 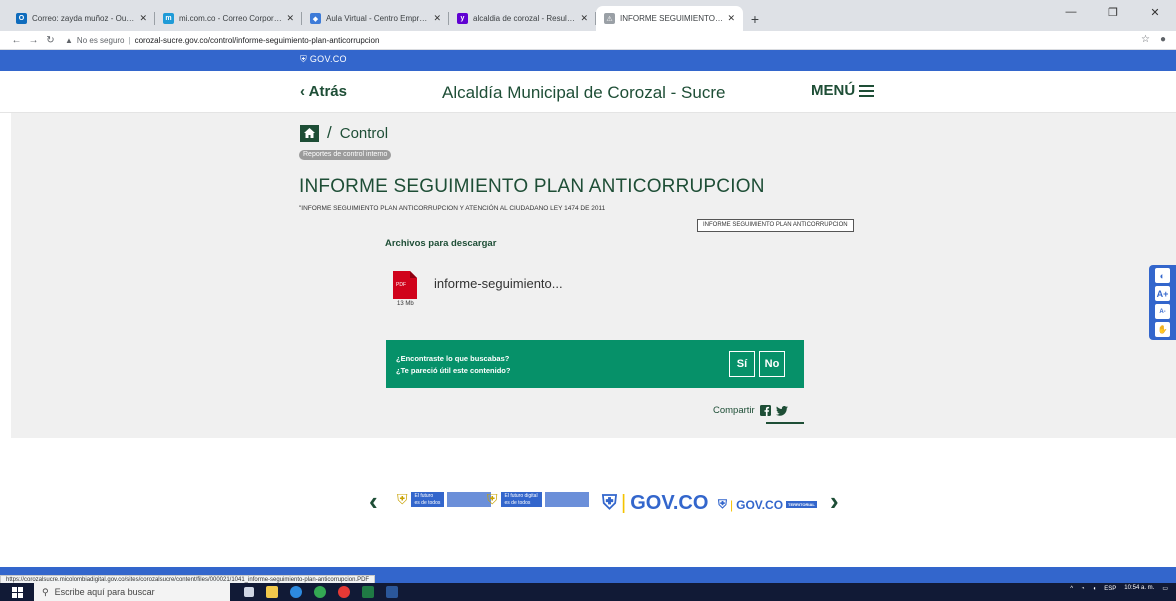 What do you see at coordinates (655, 503) in the screenshot?
I see `logo-gov-co: ⛨ | GOV.CO` at bounding box center [655, 503].